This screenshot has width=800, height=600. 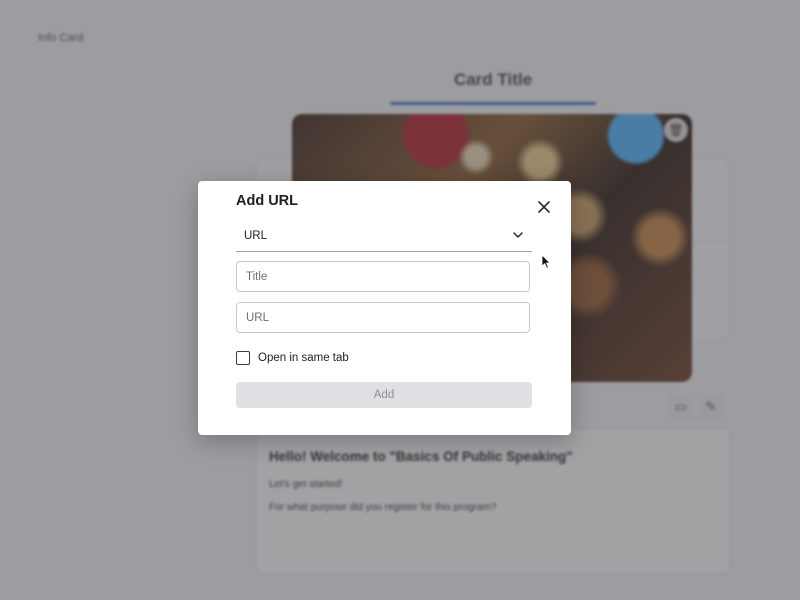 I want to click on url-input, so click(x=383, y=317).